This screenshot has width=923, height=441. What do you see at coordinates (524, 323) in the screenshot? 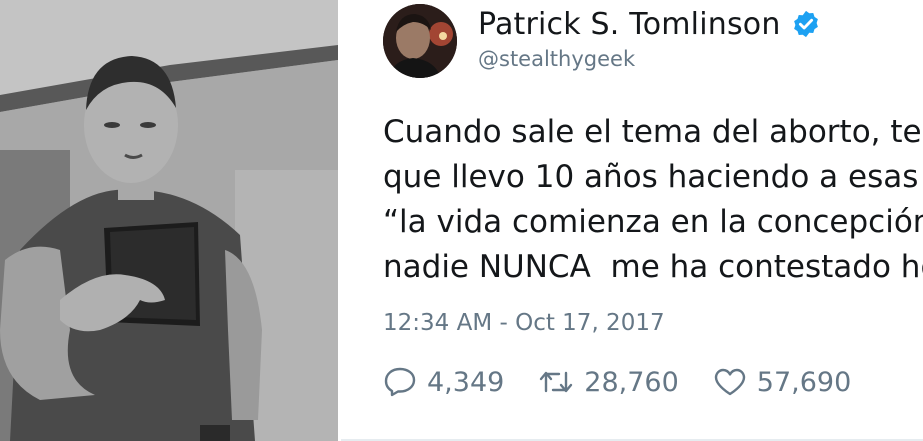
I see `tweet-timestamp: 12:34 AM - Oct 17, 2017` at bounding box center [524, 323].